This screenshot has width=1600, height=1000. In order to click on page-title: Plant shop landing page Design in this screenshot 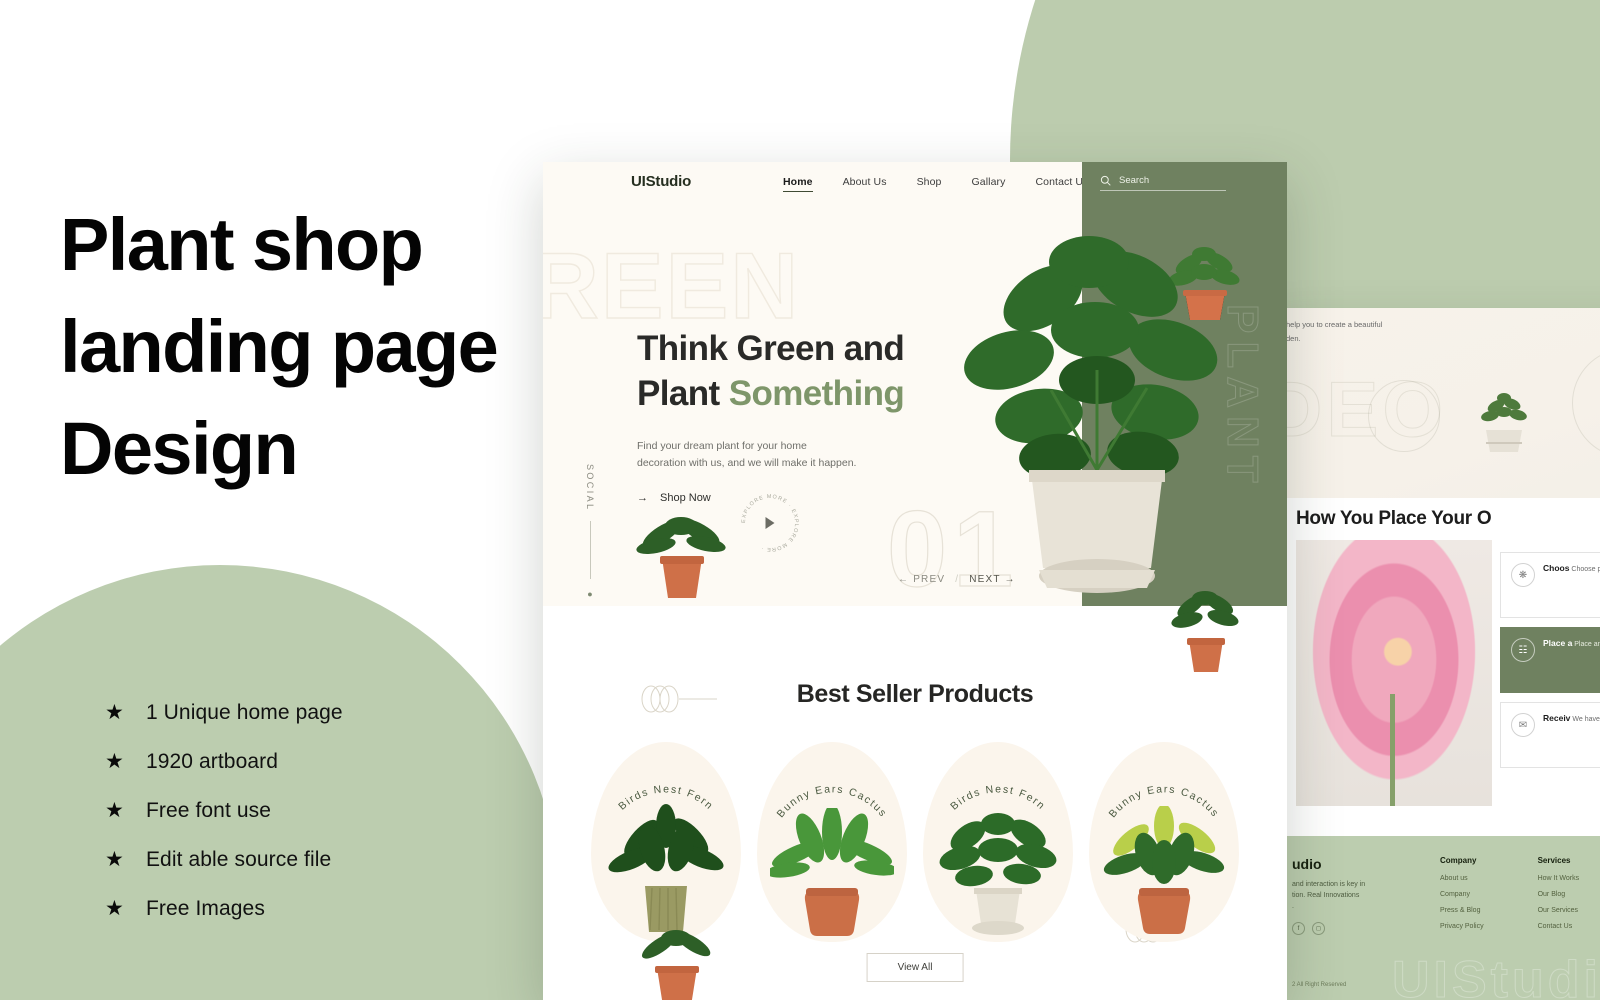, I will do `click(279, 346)`.